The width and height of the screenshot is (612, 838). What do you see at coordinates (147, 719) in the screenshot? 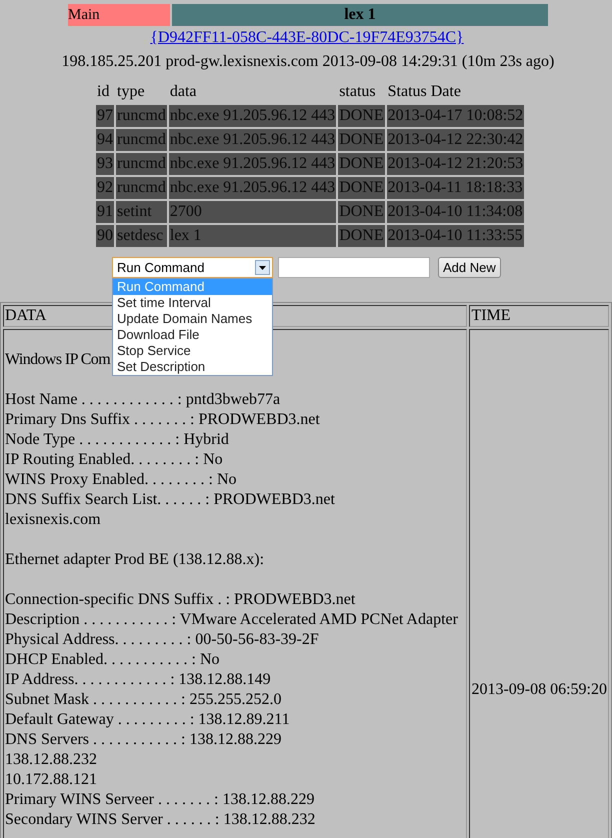
I see `output-line: Default Gateway . . . . . . . . . : 138.12.89.211` at bounding box center [147, 719].